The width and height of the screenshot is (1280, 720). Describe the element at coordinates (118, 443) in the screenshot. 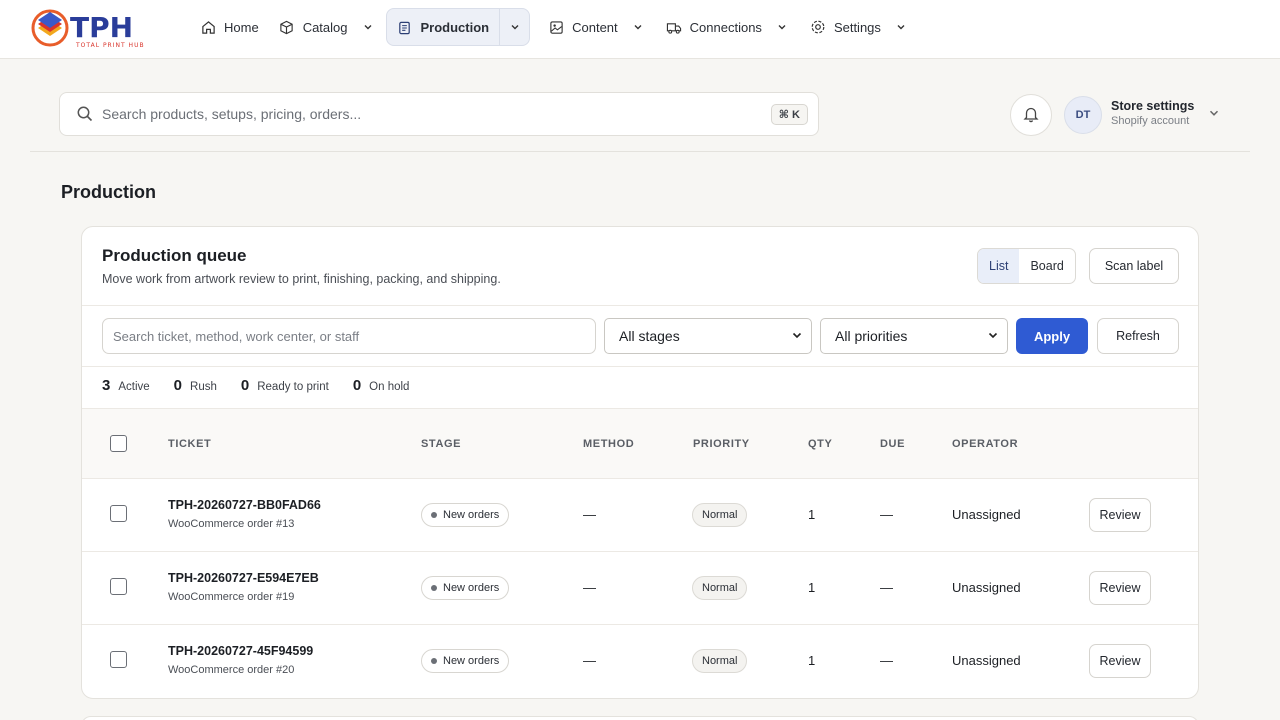

I see `select-all-checkbox` at that location.